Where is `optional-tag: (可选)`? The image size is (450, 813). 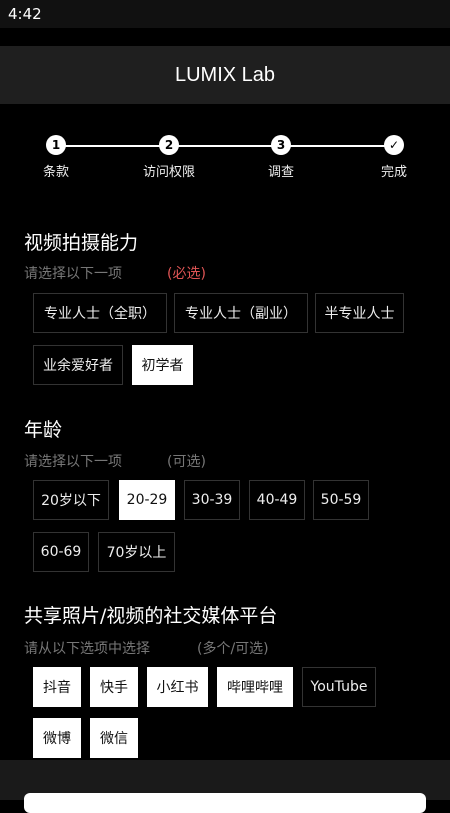
optional-tag: (可选) is located at coordinates (186, 462).